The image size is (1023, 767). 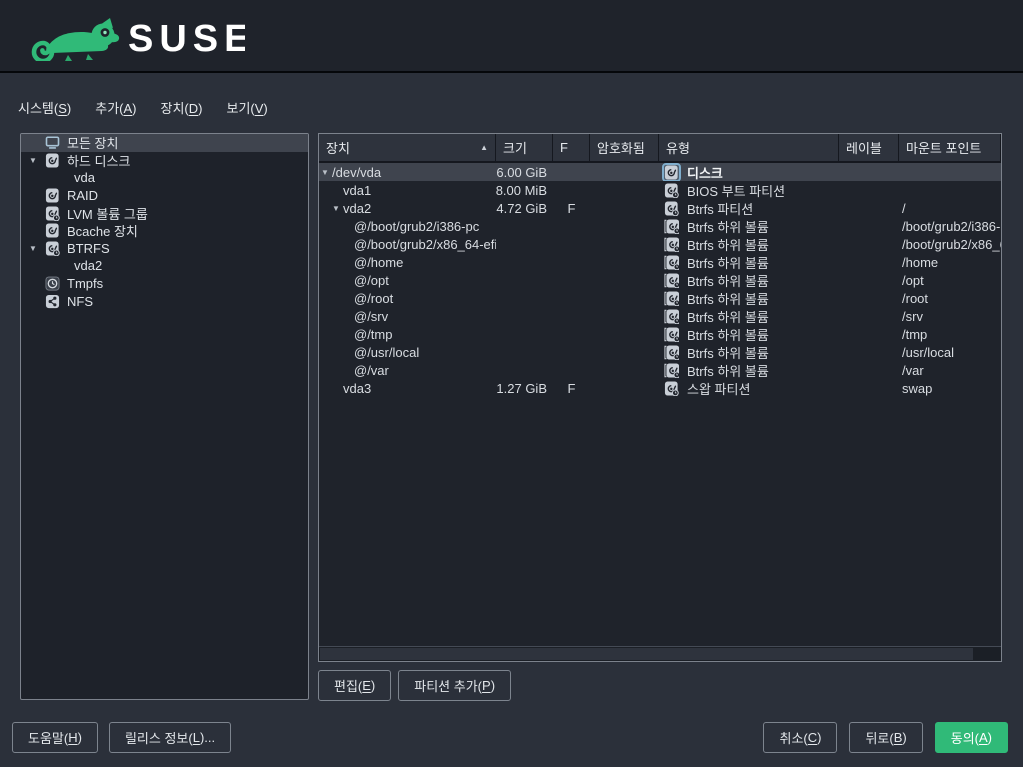 What do you see at coordinates (660, 208) in the screenshot?
I see `table-row-vda2: ▼vda214.72 GiBFBtrfs 파티션/` at bounding box center [660, 208].